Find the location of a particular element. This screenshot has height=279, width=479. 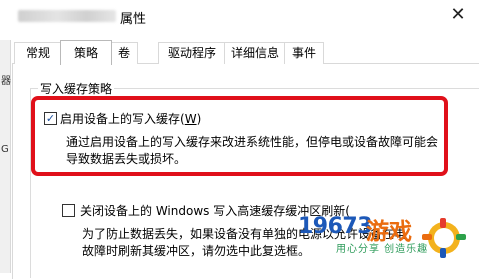

tab-driver: 驱动程序 is located at coordinates (192, 53).